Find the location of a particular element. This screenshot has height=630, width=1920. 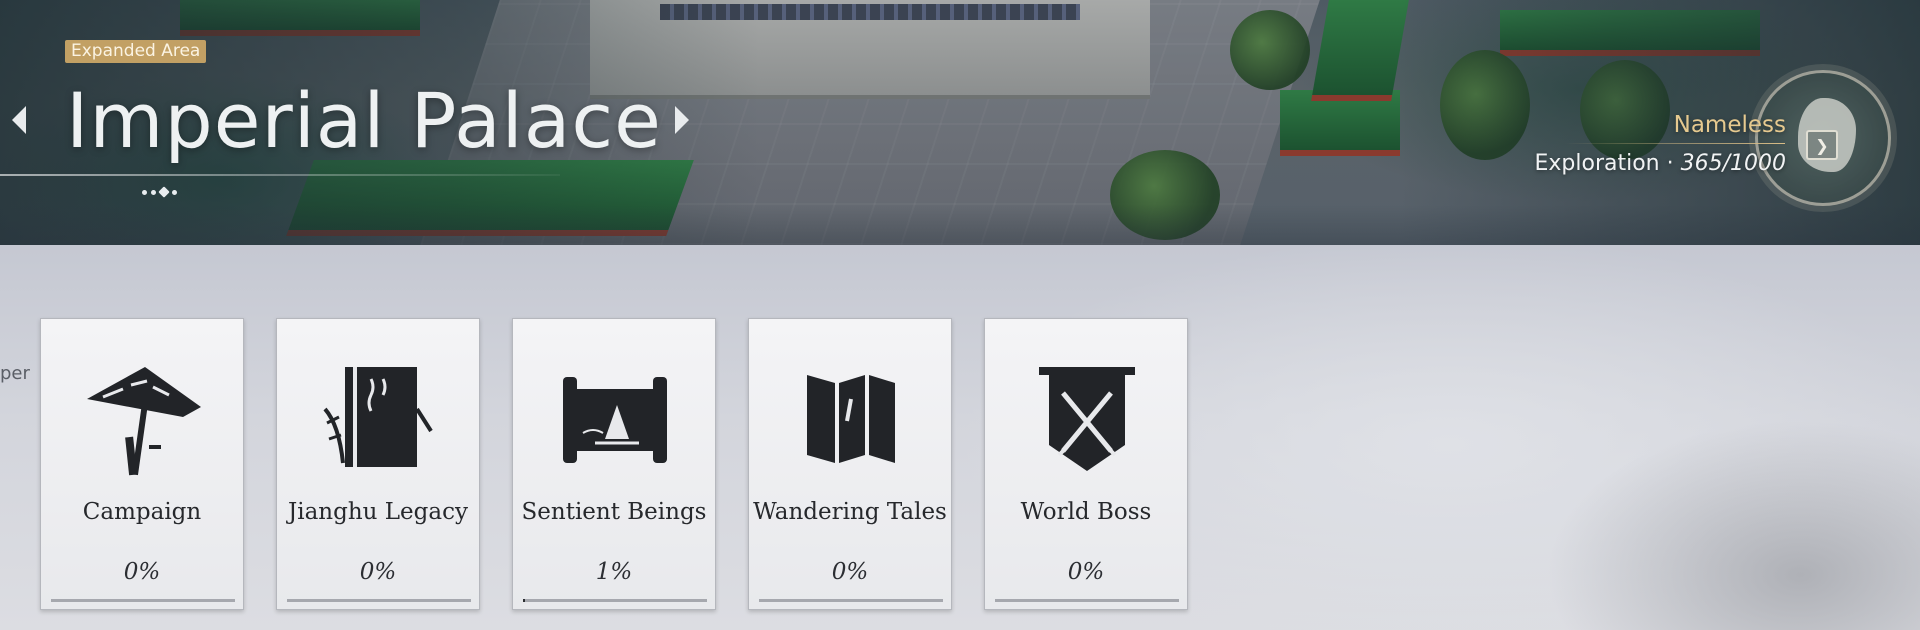

card-sentient-beings: Sentient Beings 1% is located at coordinates (614, 464).